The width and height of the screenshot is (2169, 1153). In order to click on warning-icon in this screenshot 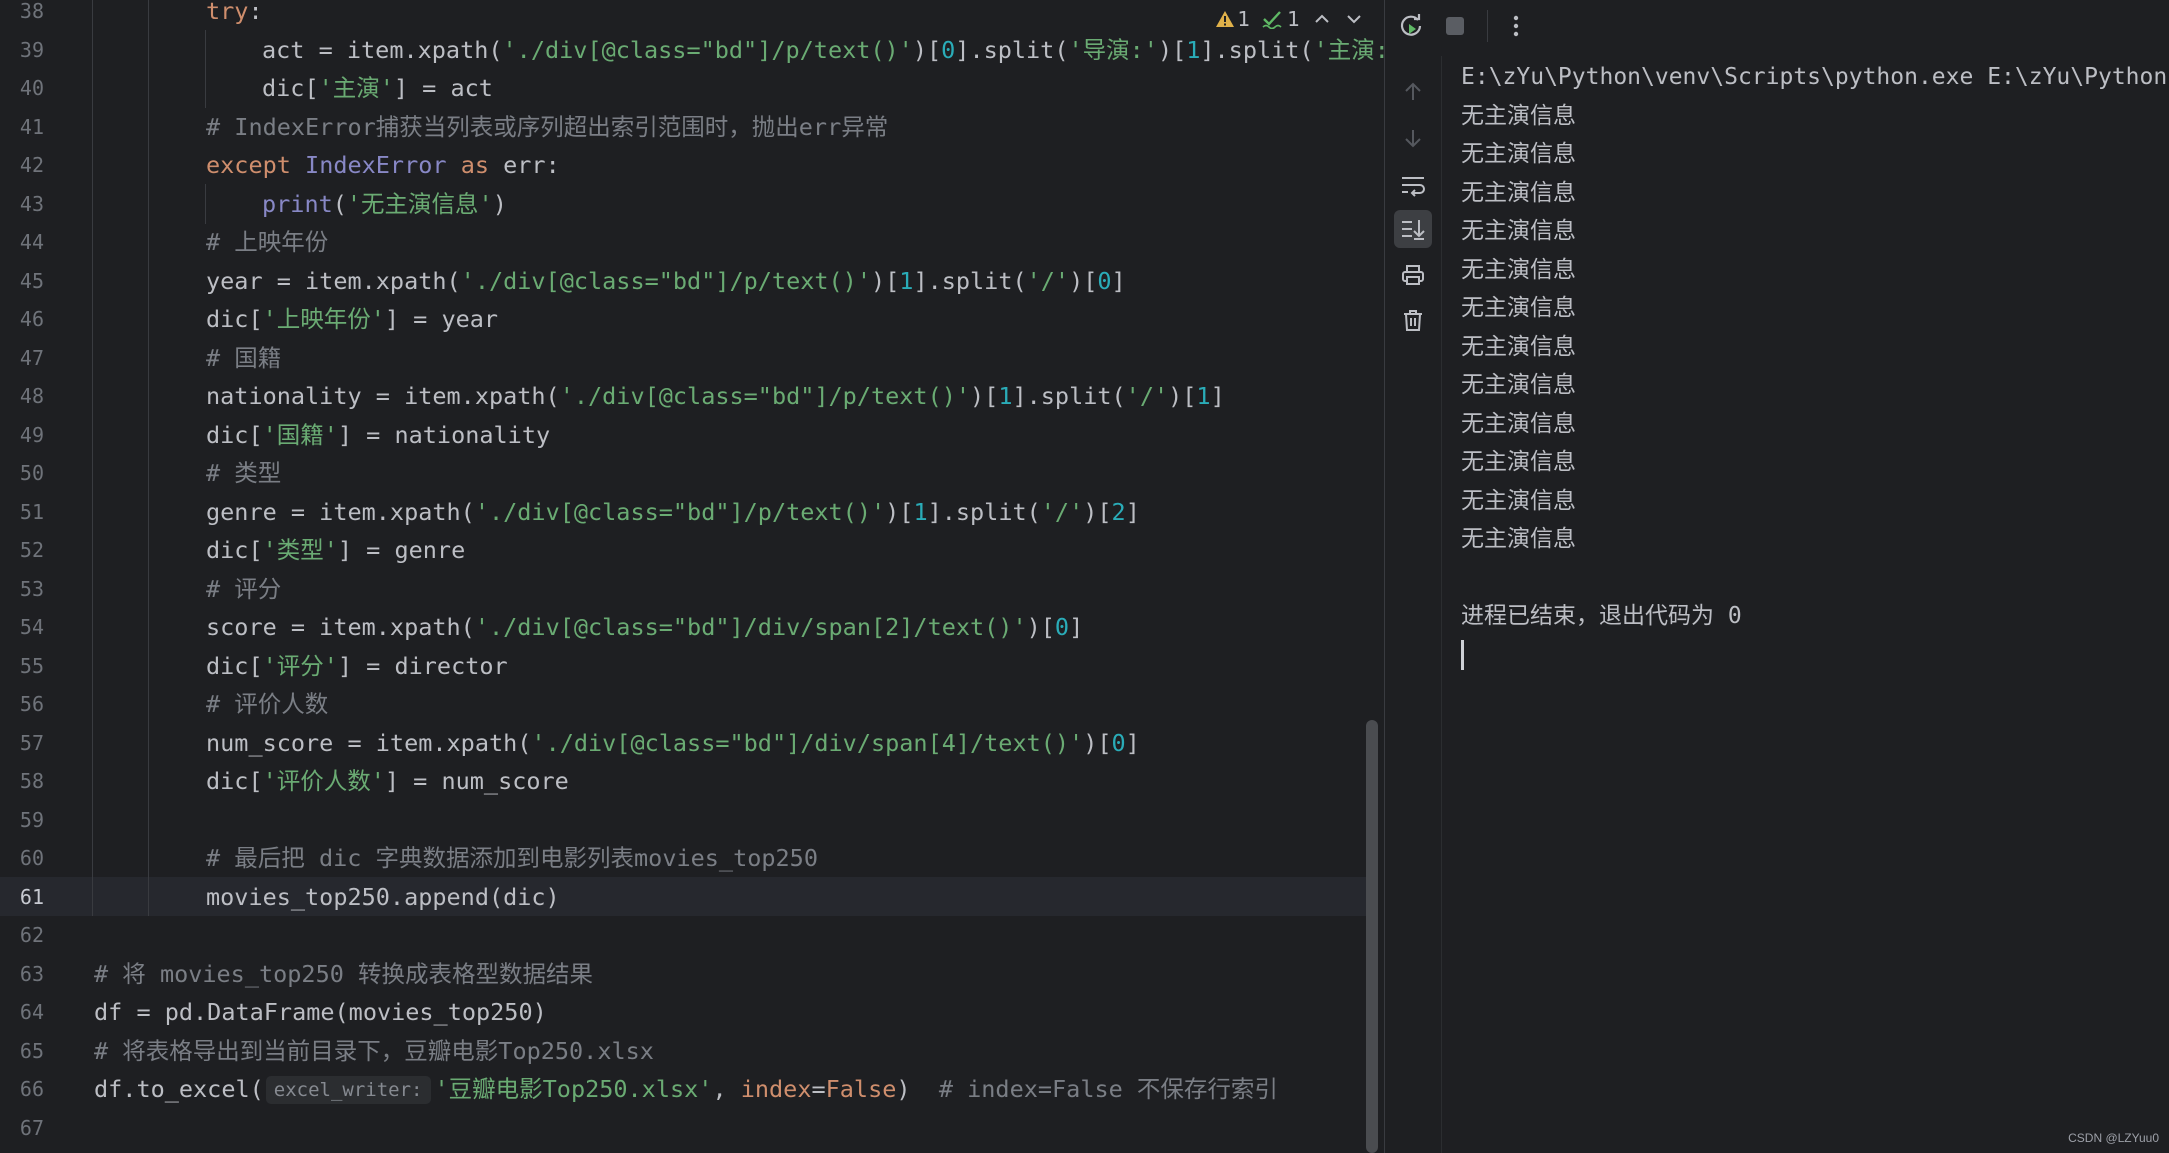, I will do `click(1224, 19)`.